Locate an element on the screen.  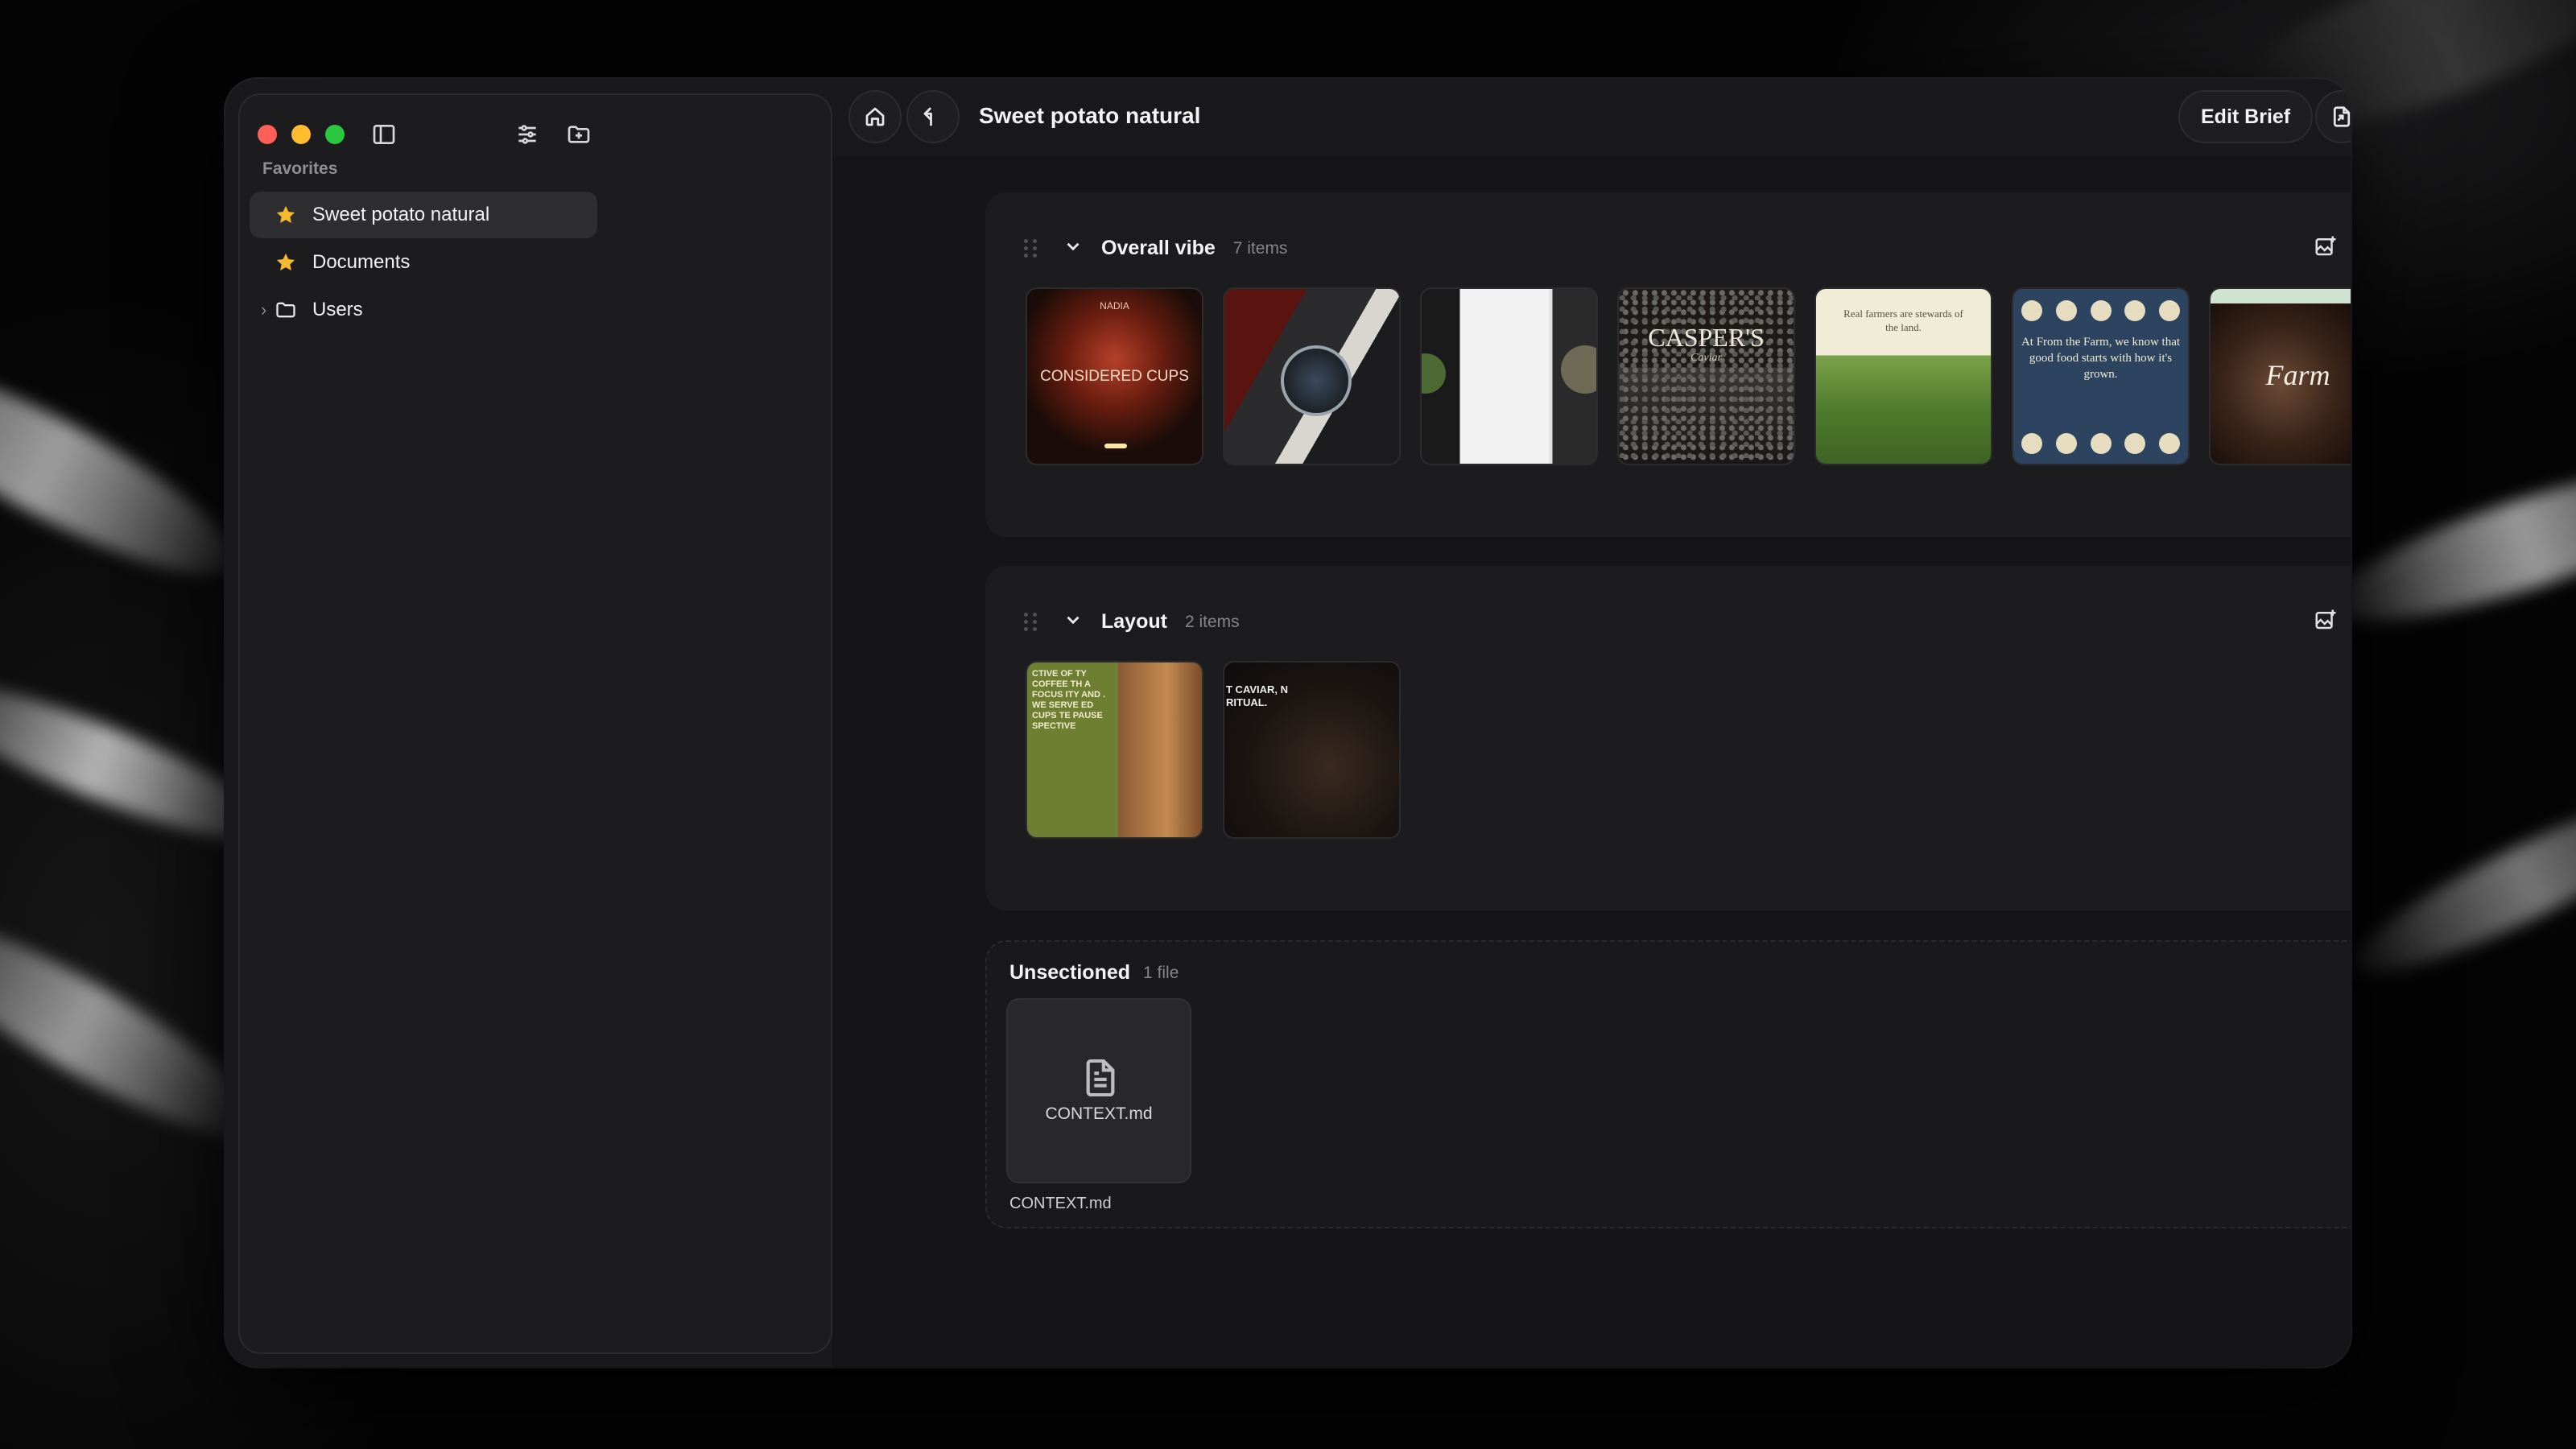
chevron-right-icon: › is located at coordinates (263, 309).